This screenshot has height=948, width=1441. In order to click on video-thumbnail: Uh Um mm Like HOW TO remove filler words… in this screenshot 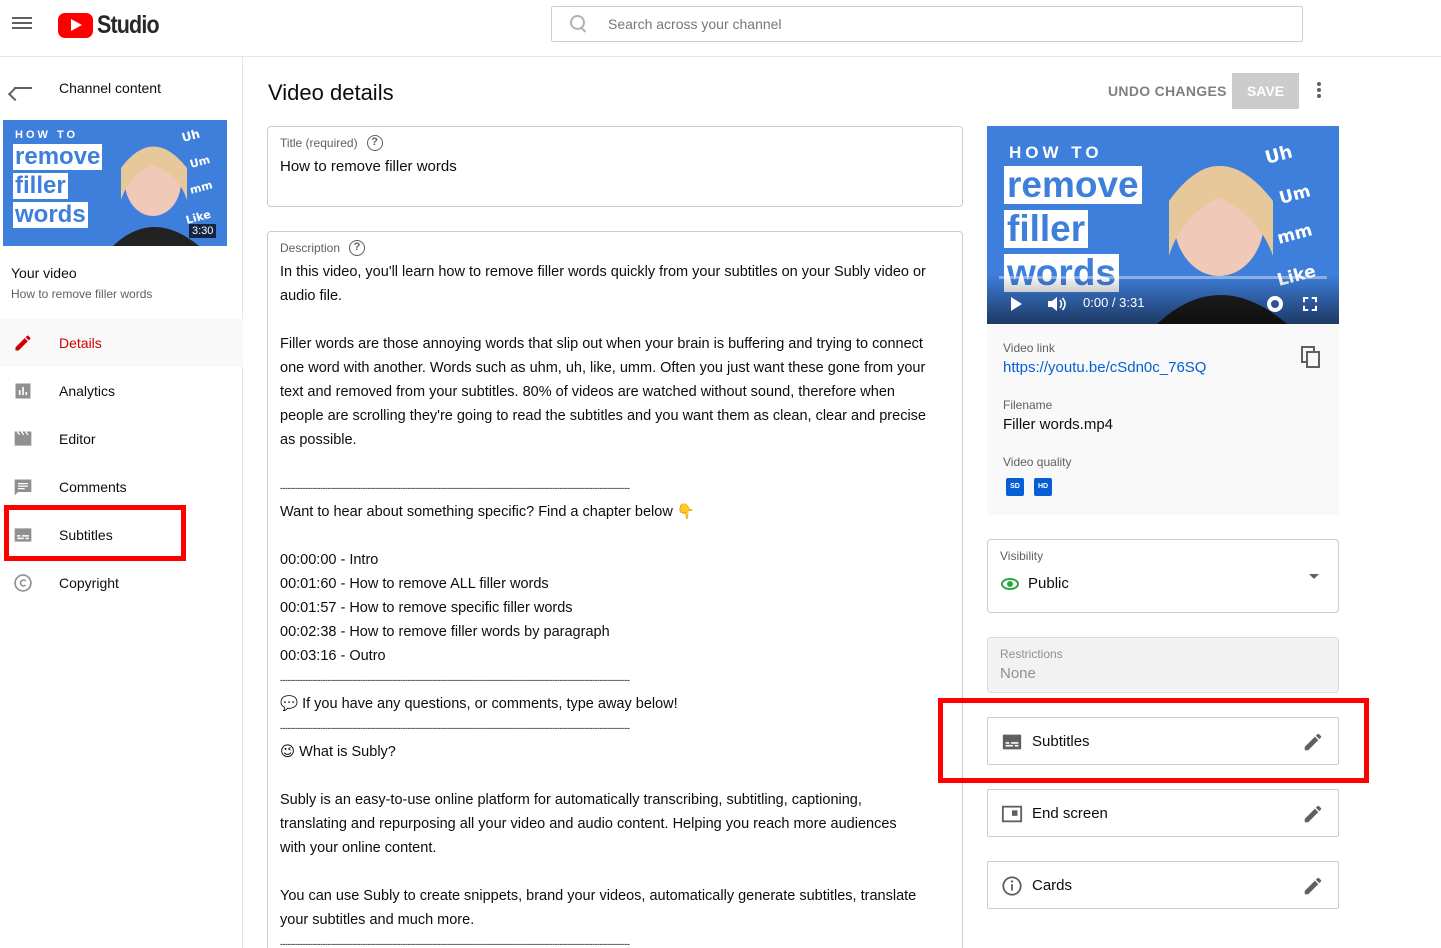, I will do `click(115, 183)`.